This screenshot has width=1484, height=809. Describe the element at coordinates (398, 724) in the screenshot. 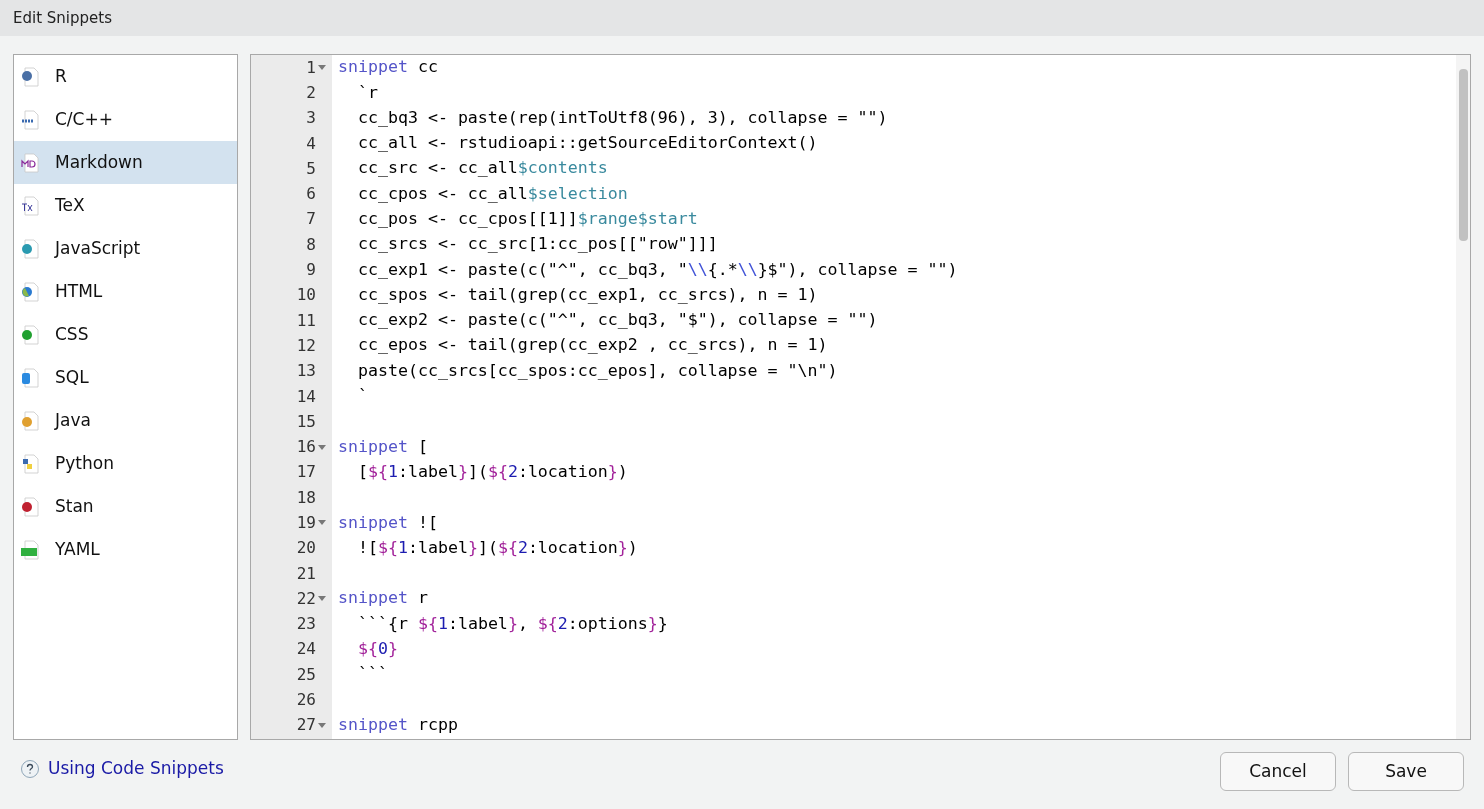

I see `code-line: snippet rcpp` at that location.